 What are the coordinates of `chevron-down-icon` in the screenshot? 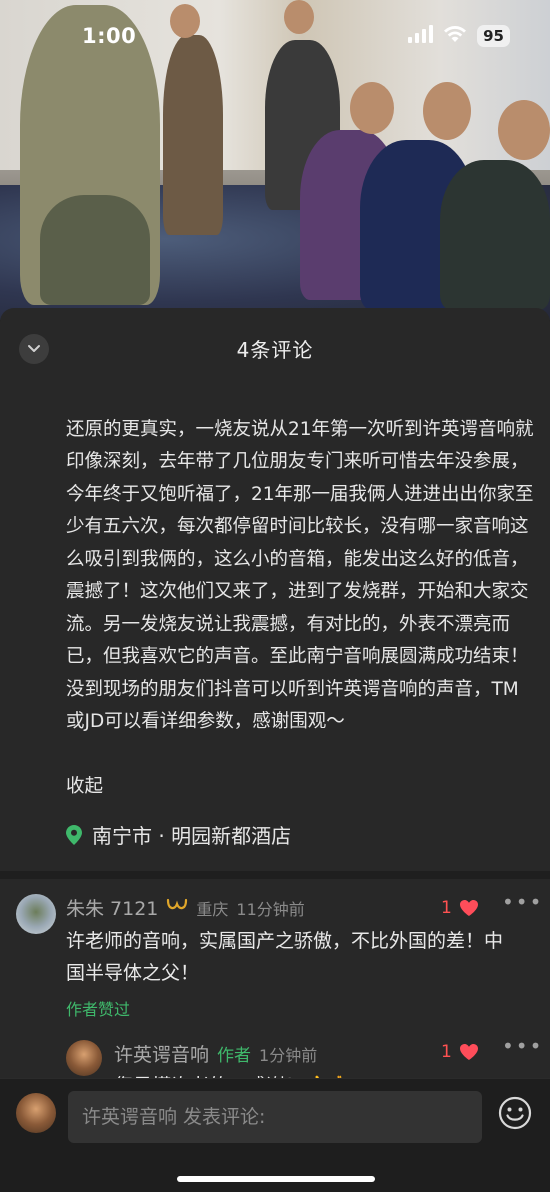 It's located at (34, 348).